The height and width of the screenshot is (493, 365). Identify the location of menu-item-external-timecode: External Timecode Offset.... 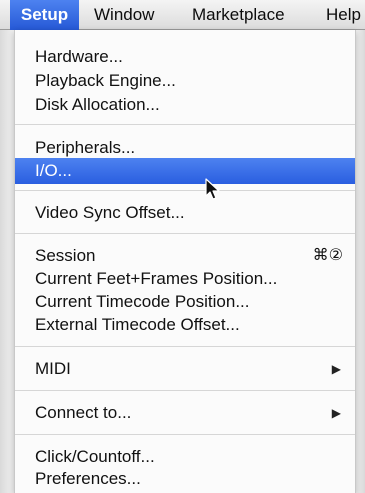
(185, 325).